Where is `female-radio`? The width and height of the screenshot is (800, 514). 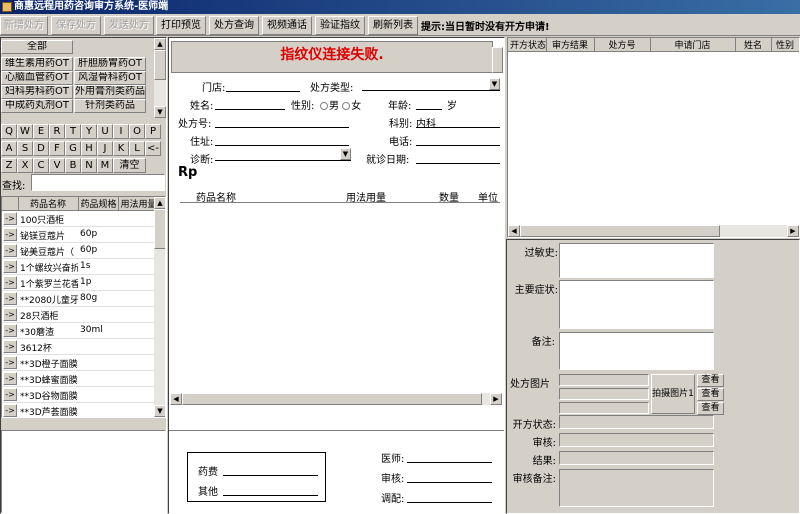 female-radio is located at coordinates (346, 106).